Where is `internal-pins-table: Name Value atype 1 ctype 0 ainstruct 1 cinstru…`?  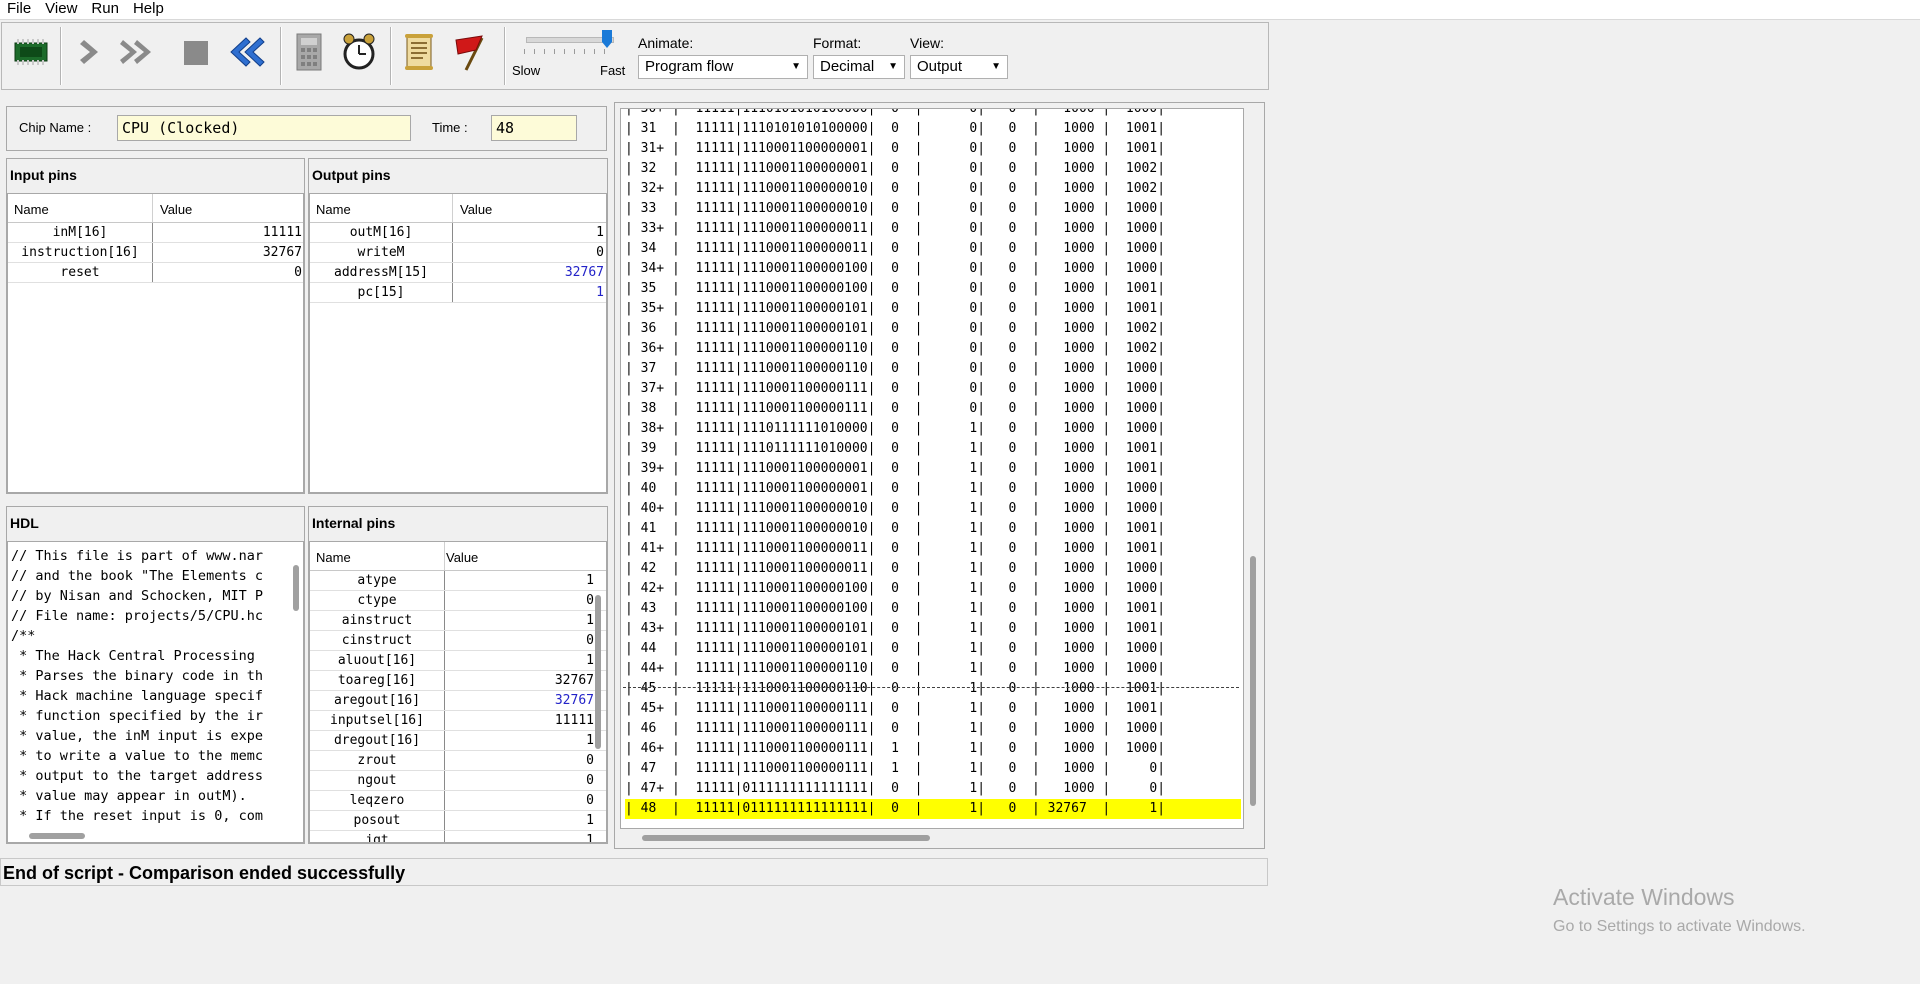
internal-pins-table: Name Value atype 1 ctype 0 ainstruct 1 cinstru… is located at coordinates (458, 692).